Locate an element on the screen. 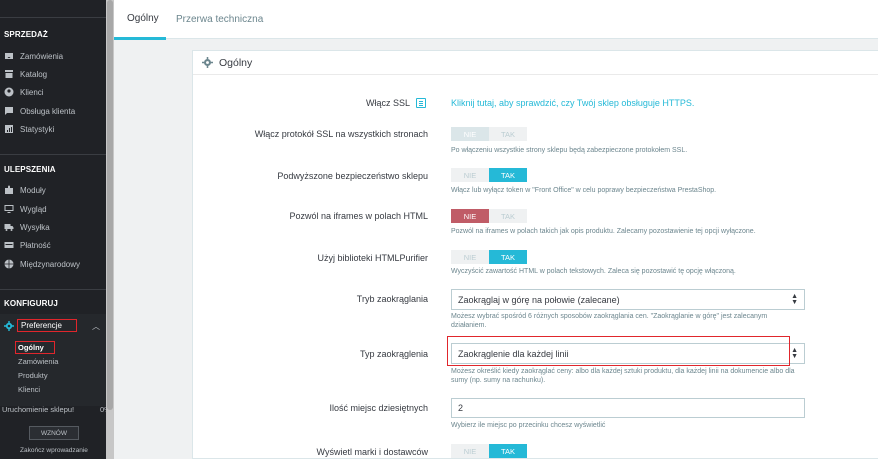 The image size is (878, 459). field-label: Tryb zaokrąglania is located at coordinates (392, 299).